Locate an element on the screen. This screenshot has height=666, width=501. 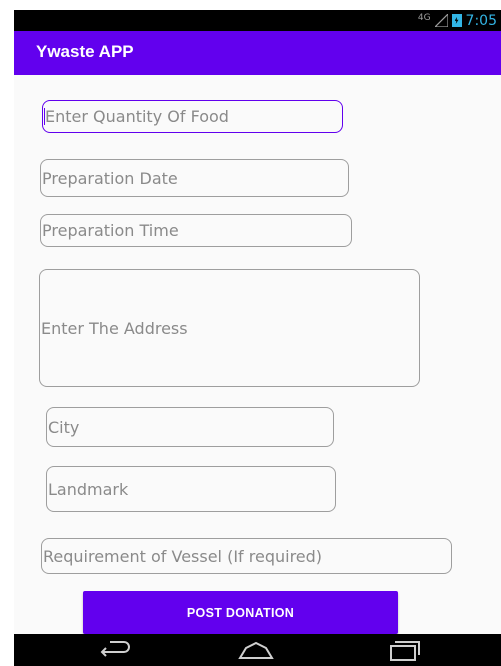
food-quantity-input: Enter Quantity Of Food is located at coordinates (192, 116).